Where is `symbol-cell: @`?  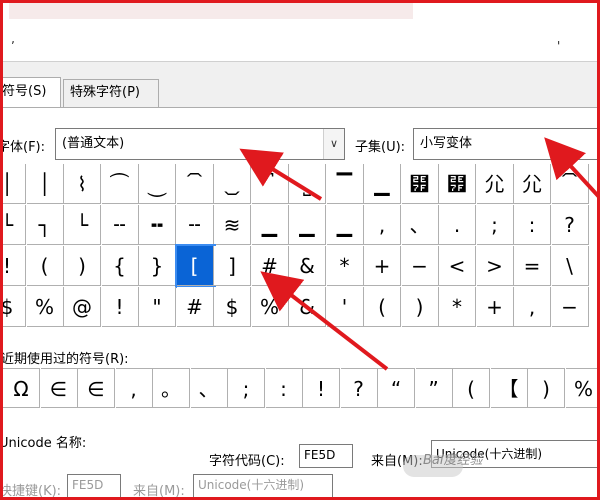 symbol-cell: @ is located at coordinates (82, 307).